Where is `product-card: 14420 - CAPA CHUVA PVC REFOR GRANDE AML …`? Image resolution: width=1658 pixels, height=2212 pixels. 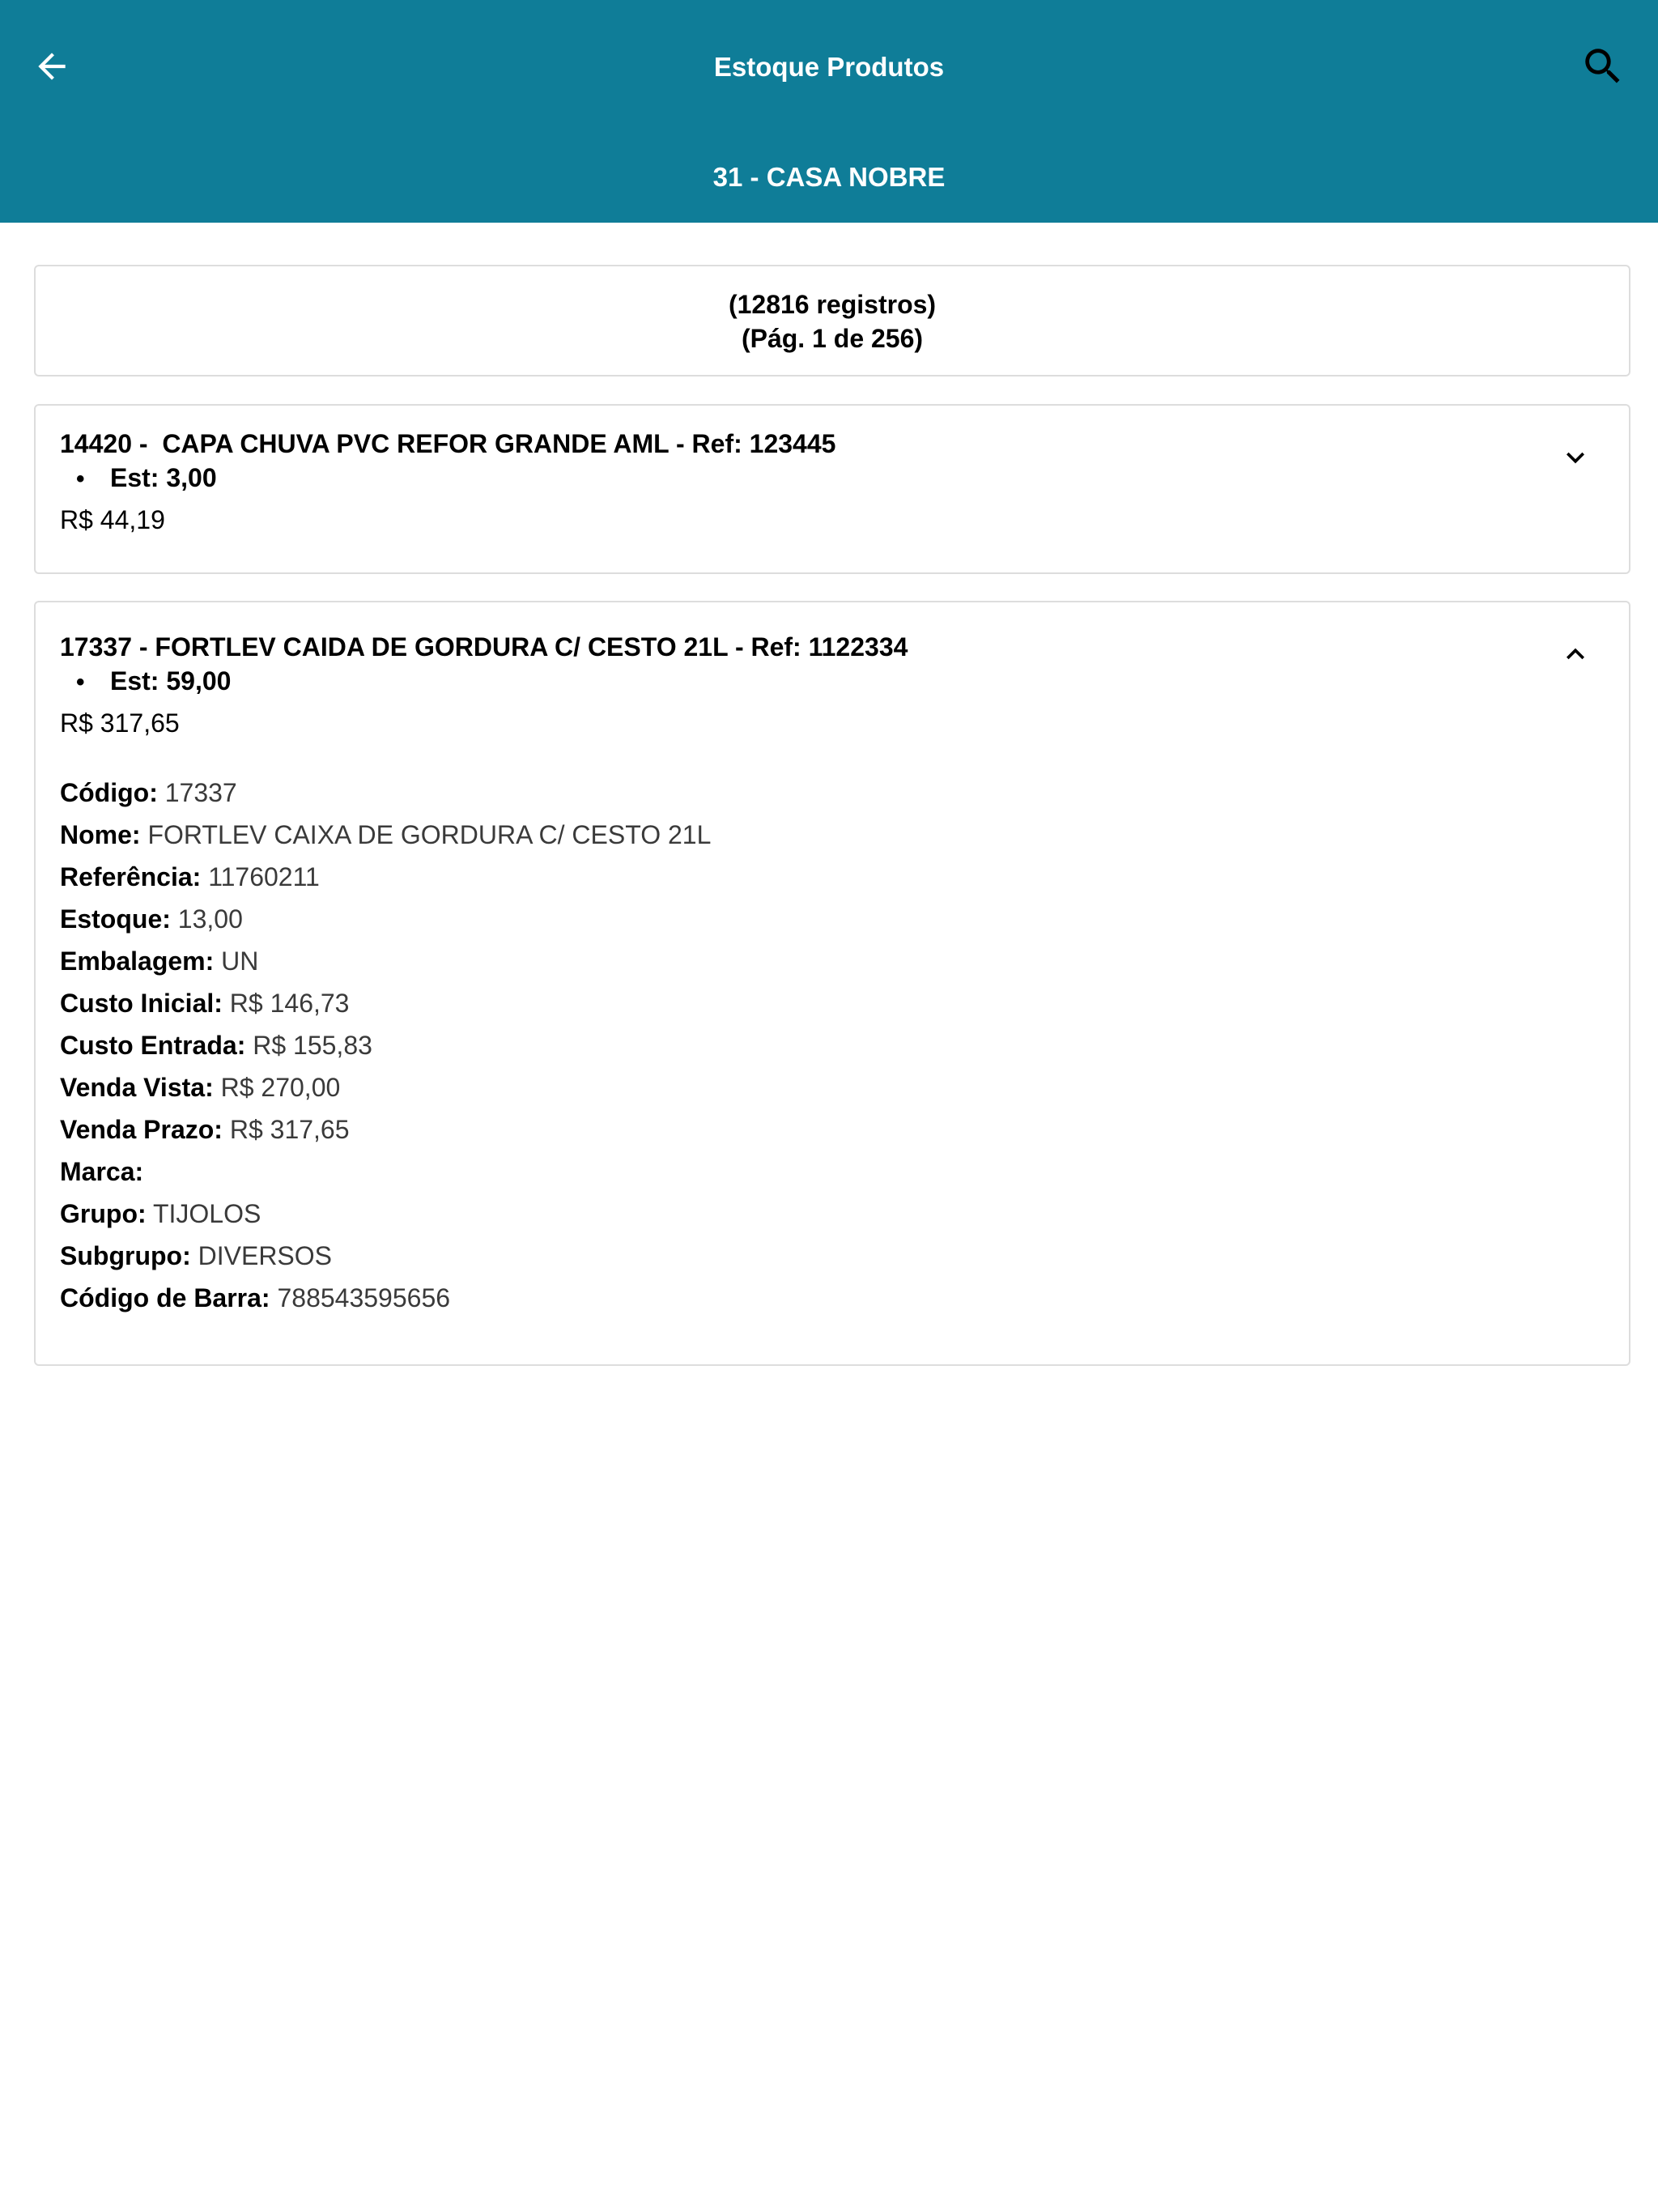
product-card: 14420 - CAPA CHUVA PVC REFOR GRANDE AML … is located at coordinates (832, 489).